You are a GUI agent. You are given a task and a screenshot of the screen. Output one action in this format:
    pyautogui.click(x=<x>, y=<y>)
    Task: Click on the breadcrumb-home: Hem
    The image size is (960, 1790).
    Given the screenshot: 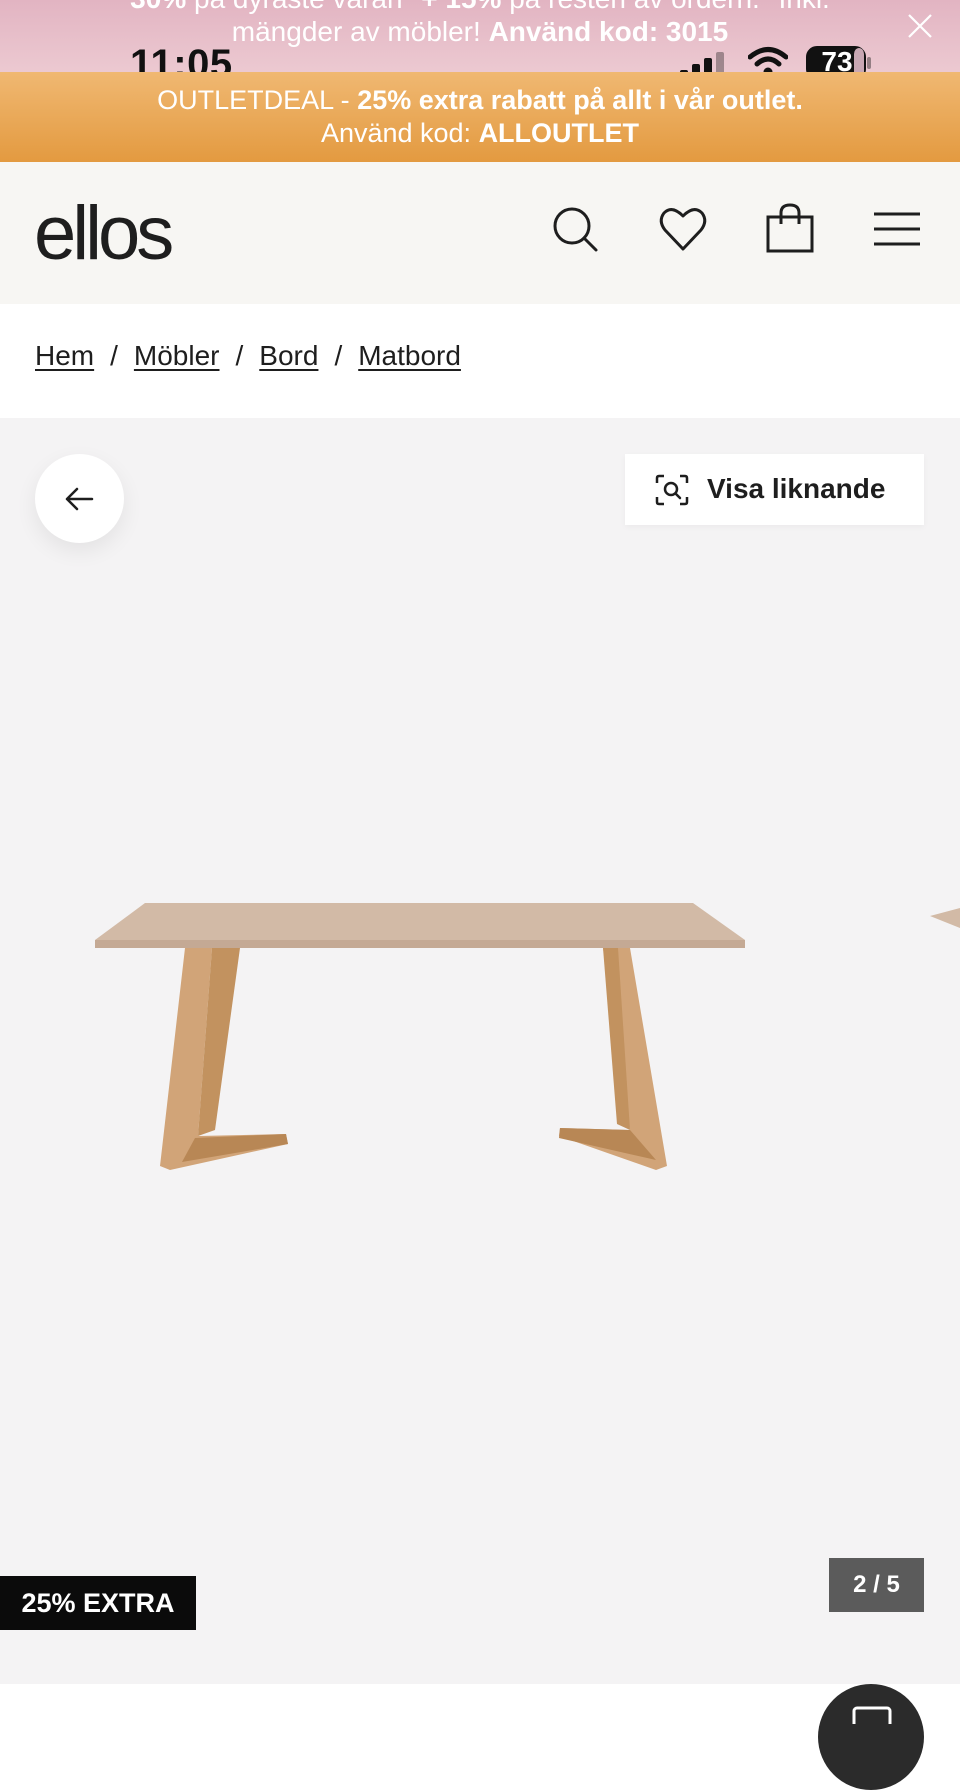 What is the action you would take?
    pyautogui.click(x=64, y=355)
    